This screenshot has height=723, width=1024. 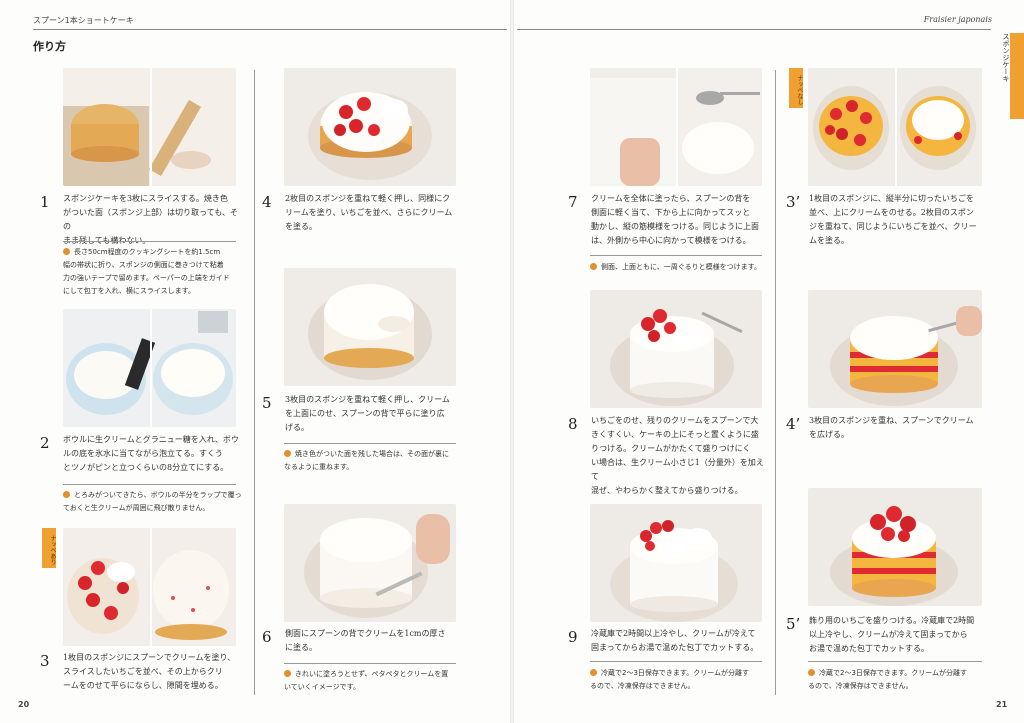 What do you see at coordinates (895, 547) in the screenshot?
I see `photo-step-5-alt` at bounding box center [895, 547].